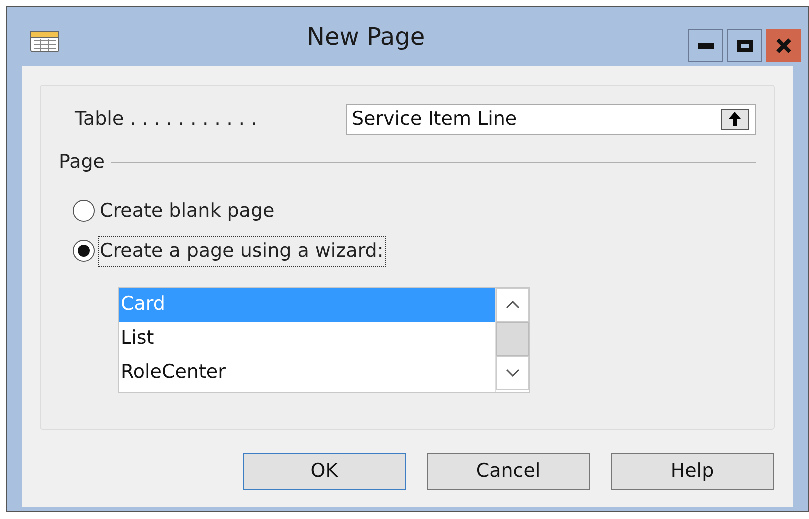 Image resolution: width=809 pixels, height=519 pixels. I want to click on dialog-button: OK, so click(324, 471).